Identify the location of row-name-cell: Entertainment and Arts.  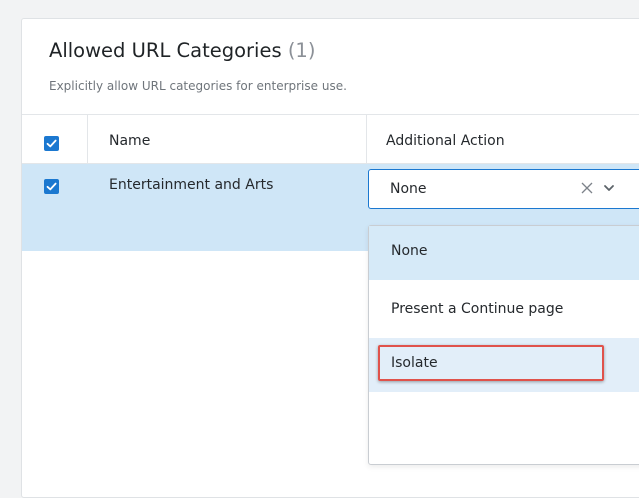
(191, 185).